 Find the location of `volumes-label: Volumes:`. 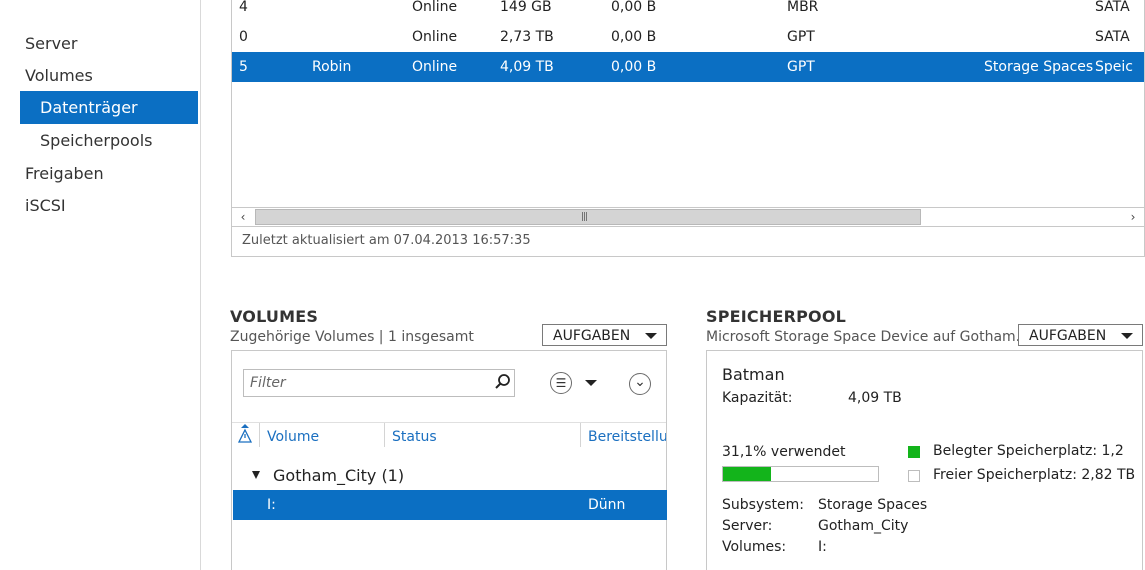

volumes-label: Volumes: is located at coordinates (754, 547).